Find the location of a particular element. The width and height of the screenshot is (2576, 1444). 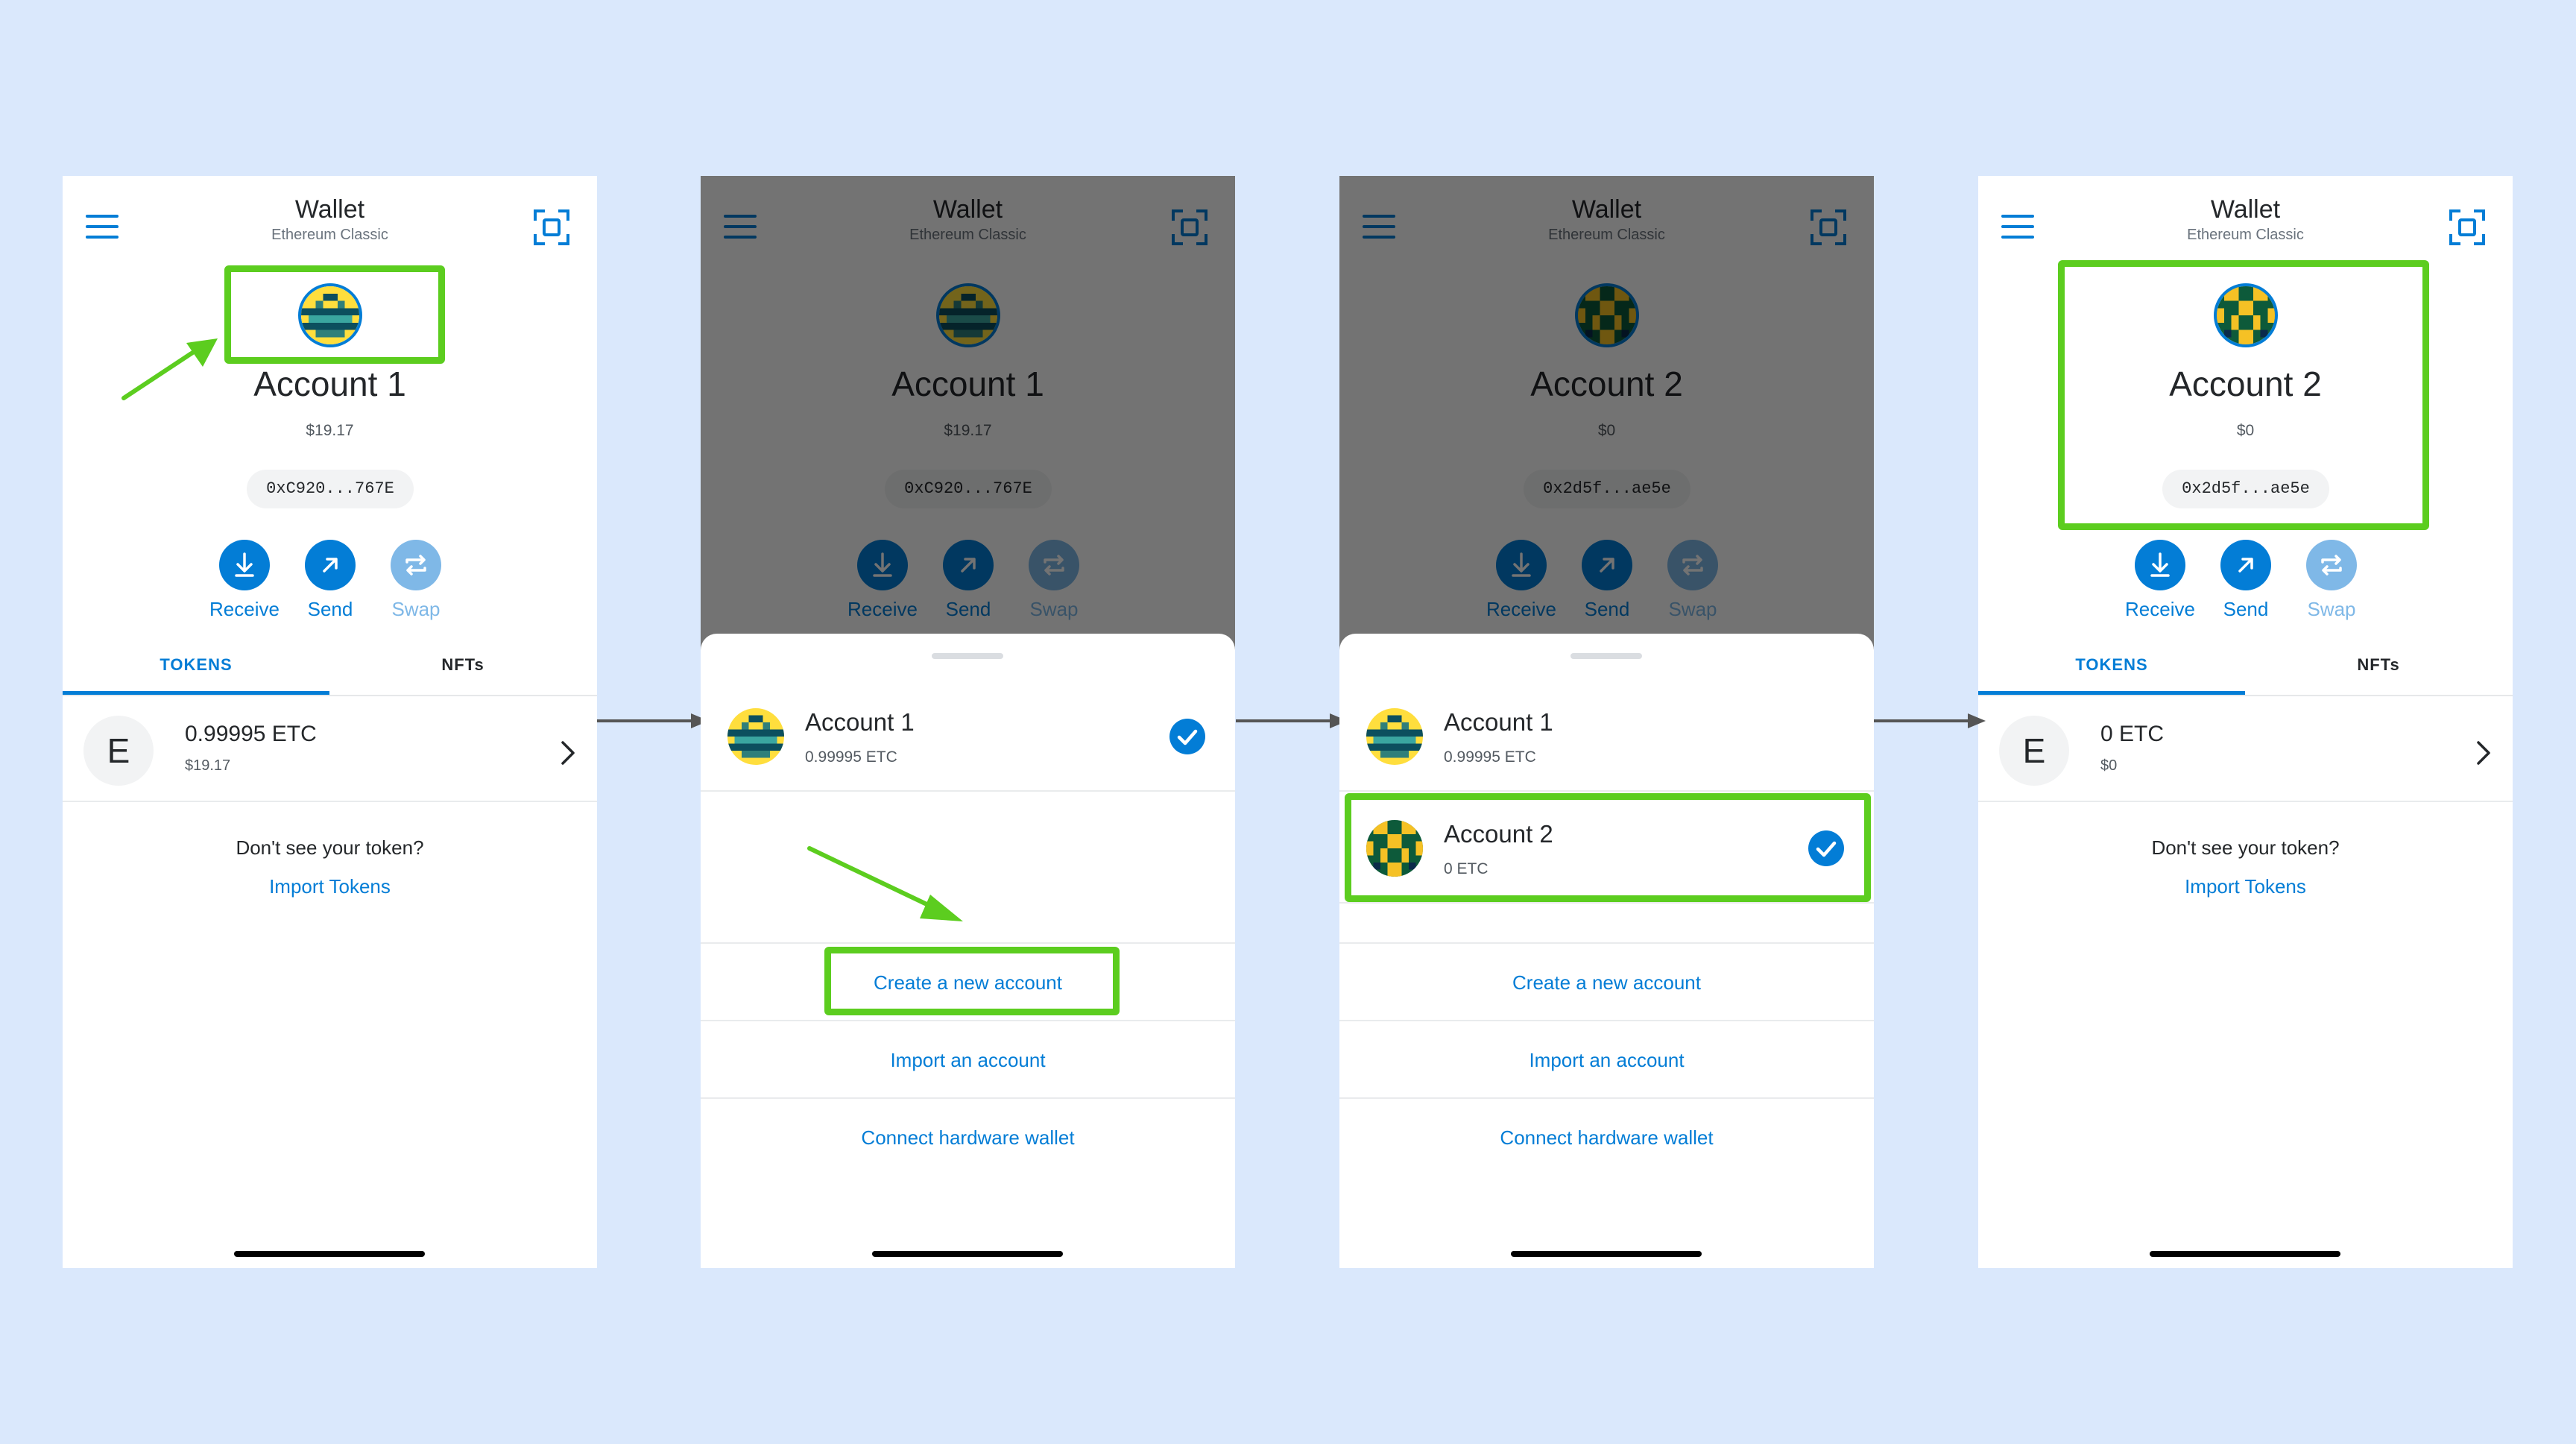

highlight-account-card is located at coordinates (2243, 395).